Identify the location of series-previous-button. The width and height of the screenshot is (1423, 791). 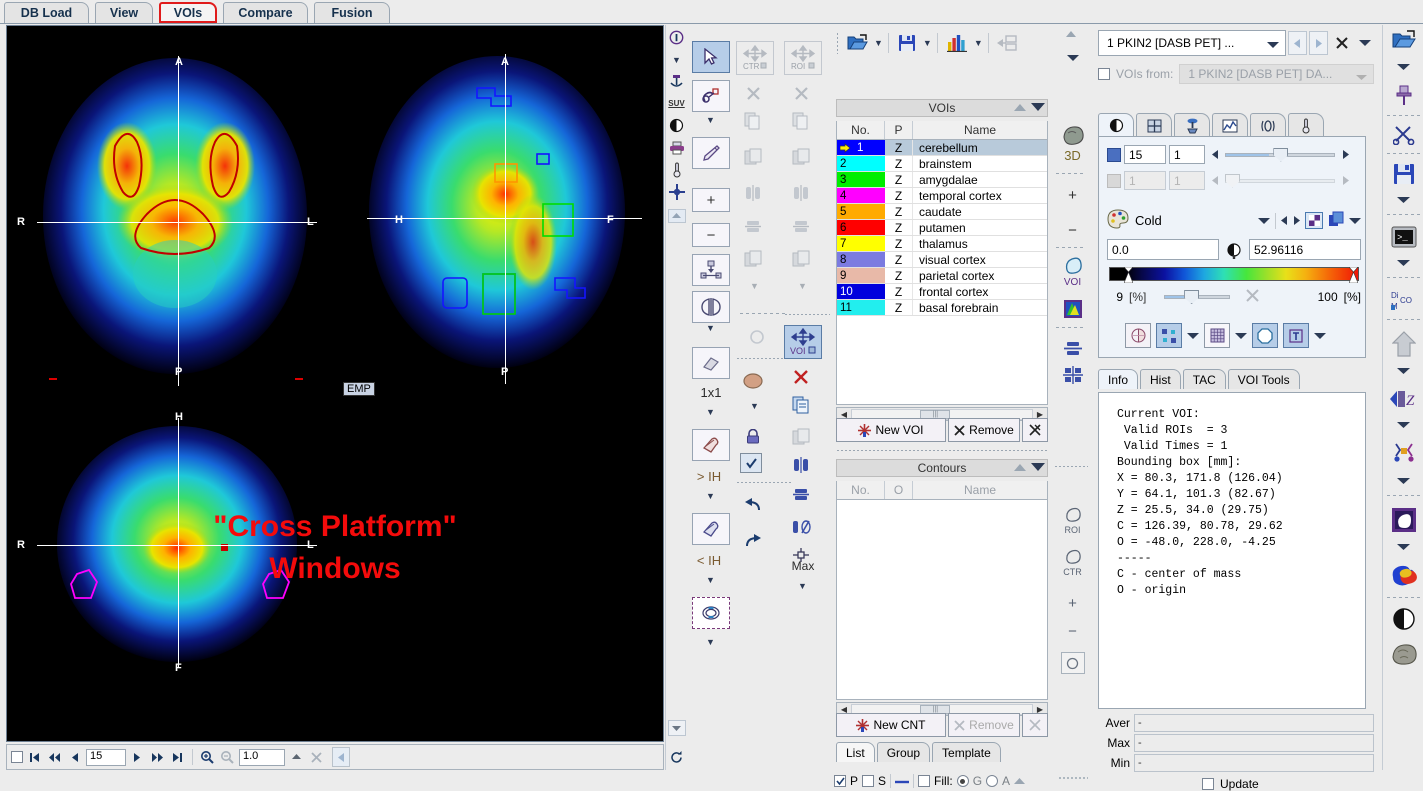
(1297, 43).